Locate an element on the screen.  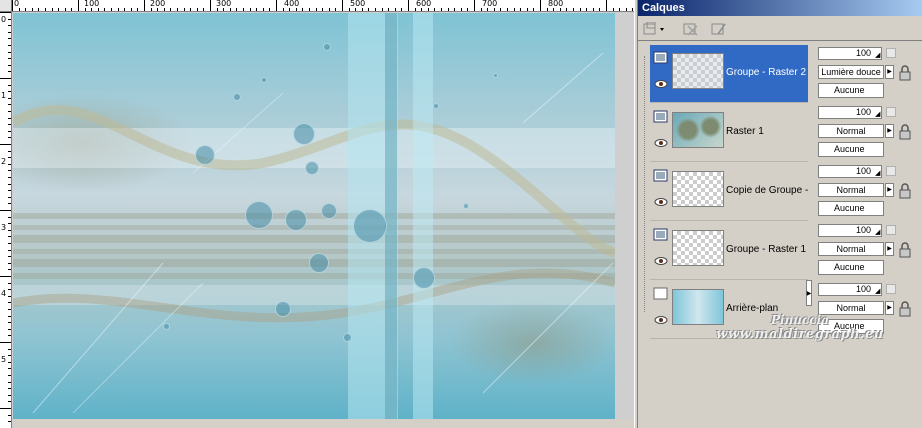
ruler-left-label: 1 is located at coordinates (4, 95).